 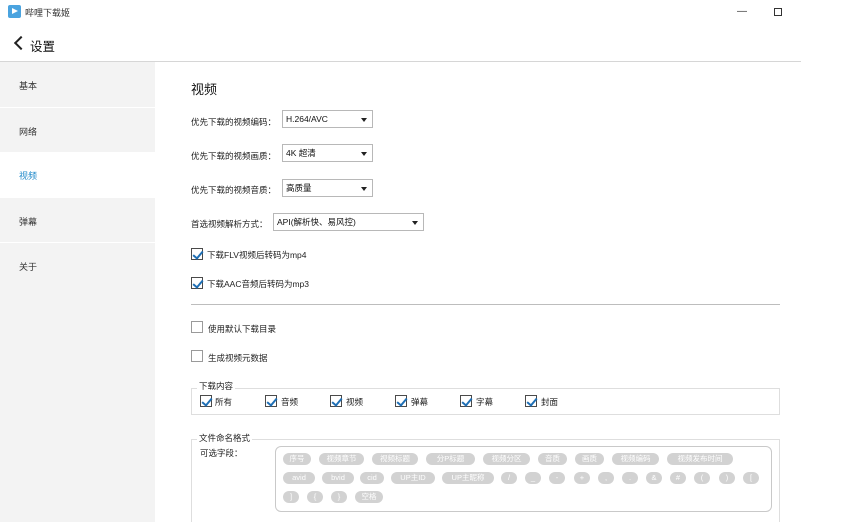 I want to click on title-bar: 哔哩下载姬 —, so click(x=424, y=12).